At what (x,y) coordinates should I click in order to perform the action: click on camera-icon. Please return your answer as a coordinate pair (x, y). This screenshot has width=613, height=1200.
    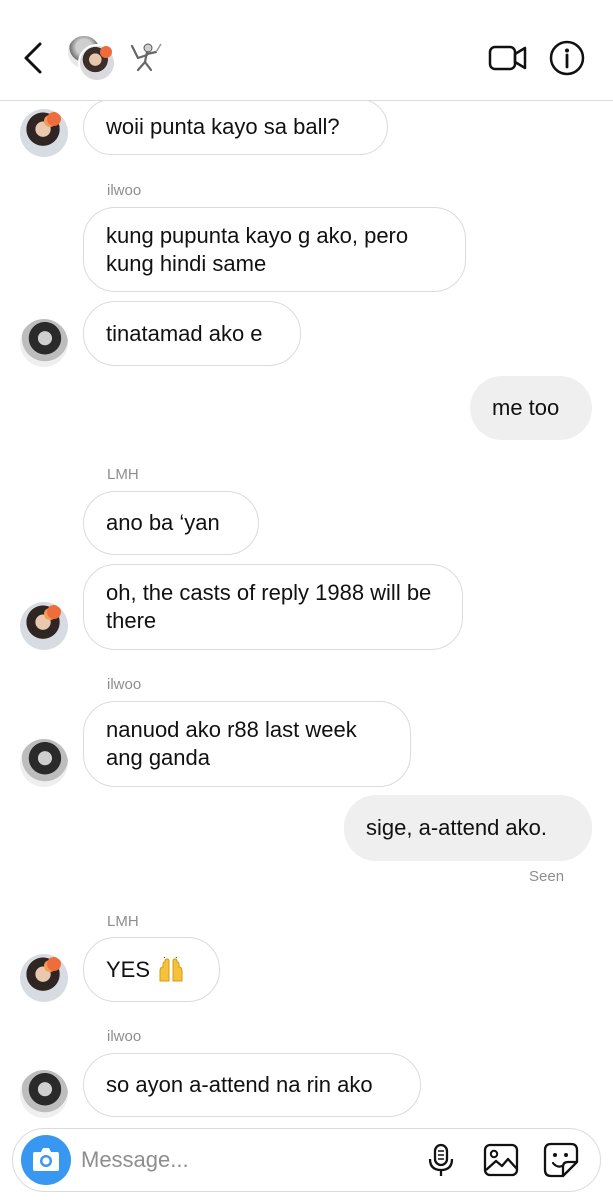
    Looking at the image, I should click on (46, 1159).